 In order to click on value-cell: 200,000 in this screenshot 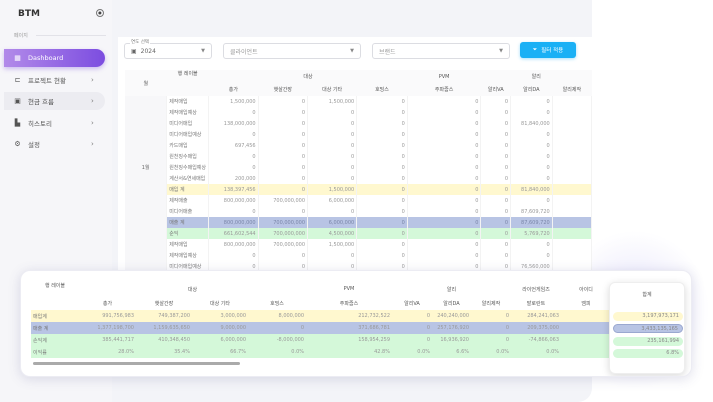, I will do `click(233, 178)`.